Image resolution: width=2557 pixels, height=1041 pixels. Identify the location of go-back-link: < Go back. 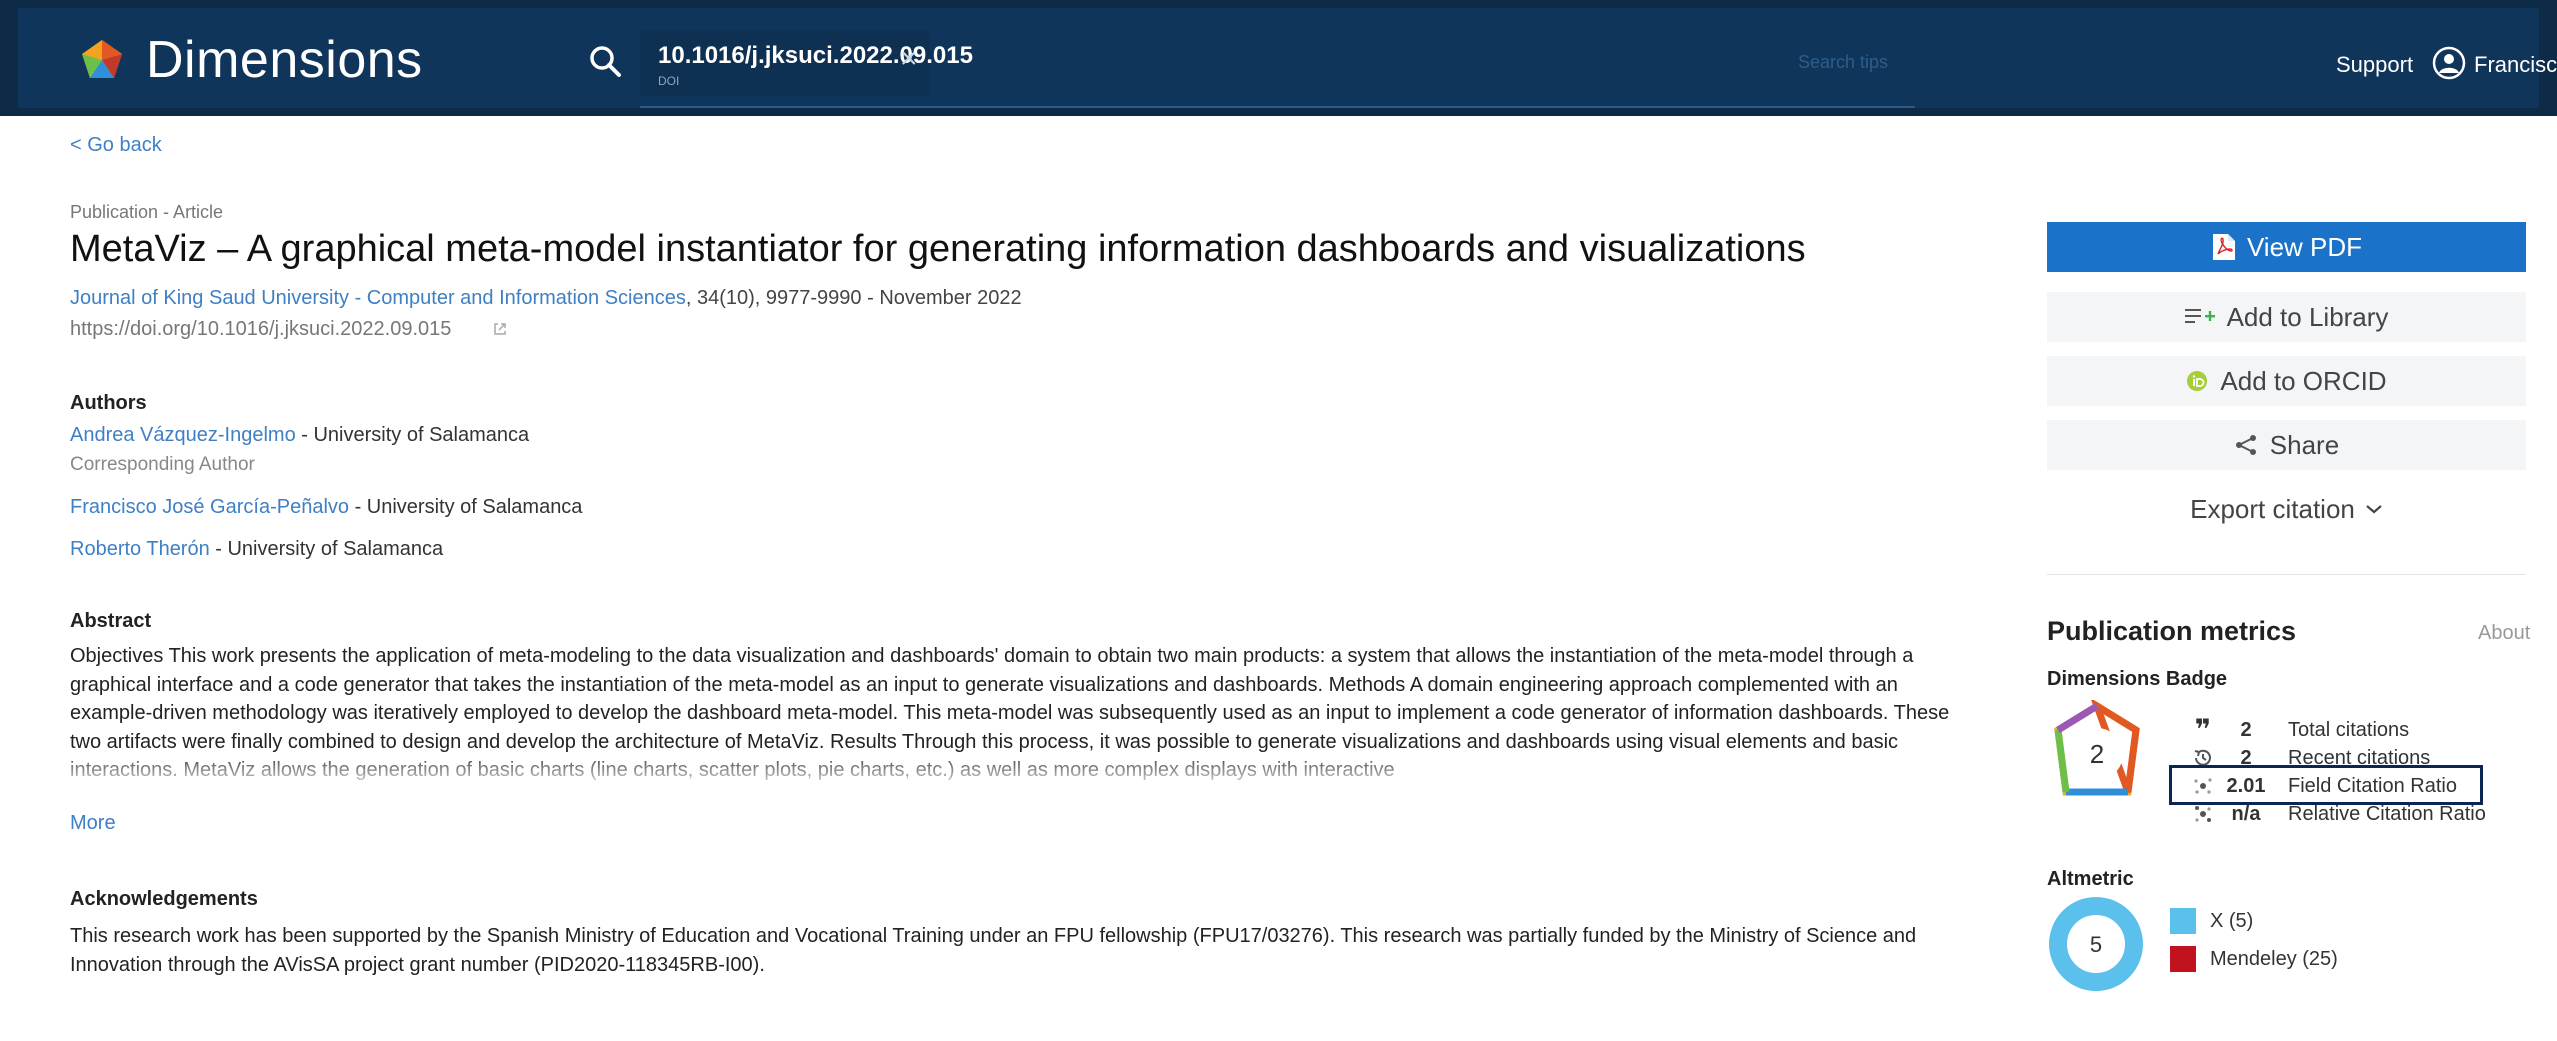
(116, 145).